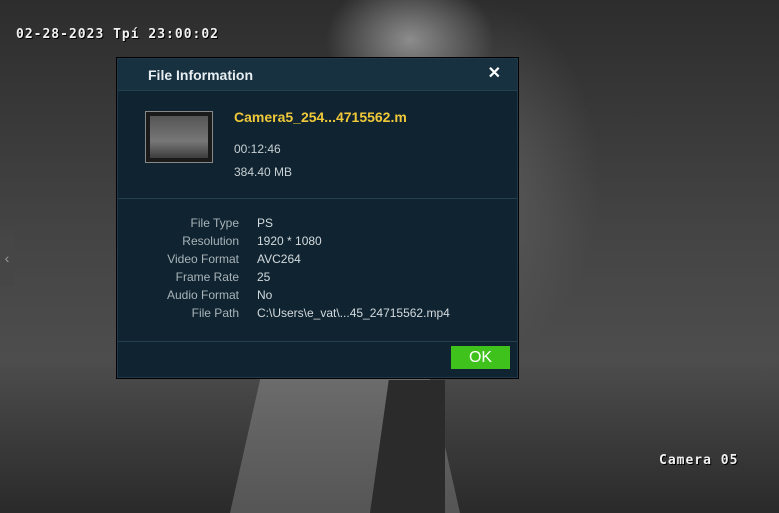 This screenshot has width=779, height=513. Describe the element at coordinates (207, 277) in the screenshot. I see `property-label: Frame Rate` at that location.